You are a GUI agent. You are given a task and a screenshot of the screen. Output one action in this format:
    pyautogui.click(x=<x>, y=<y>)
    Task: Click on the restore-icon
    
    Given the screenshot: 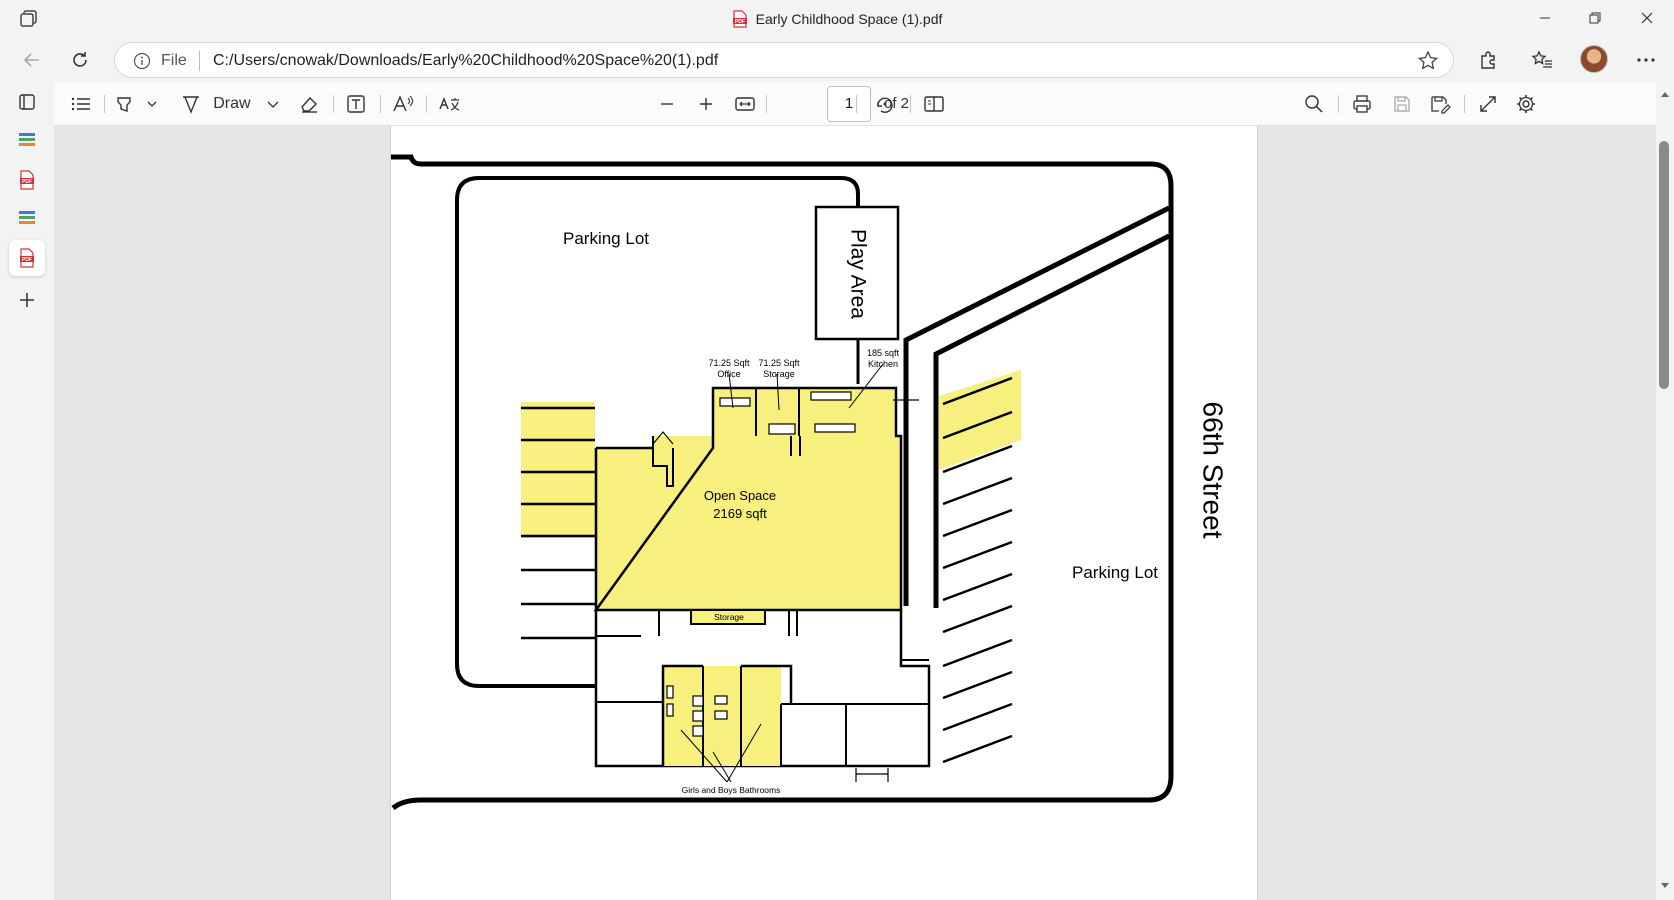 What is the action you would take?
    pyautogui.click(x=1595, y=18)
    